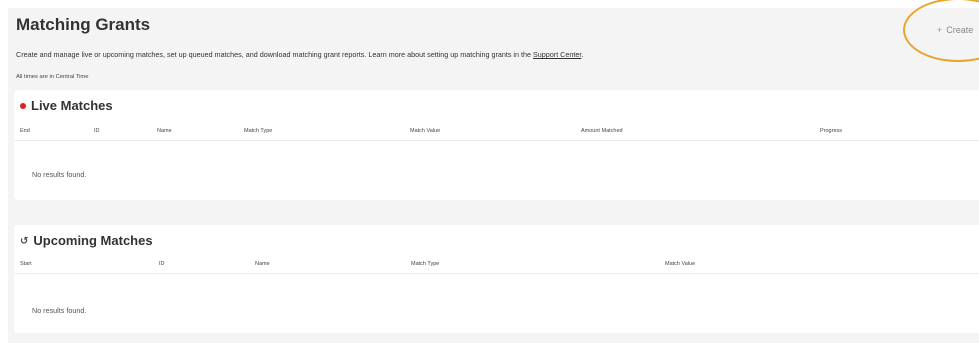  I want to click on upcoming-col-match-type: Match Type, so click(425, 264).